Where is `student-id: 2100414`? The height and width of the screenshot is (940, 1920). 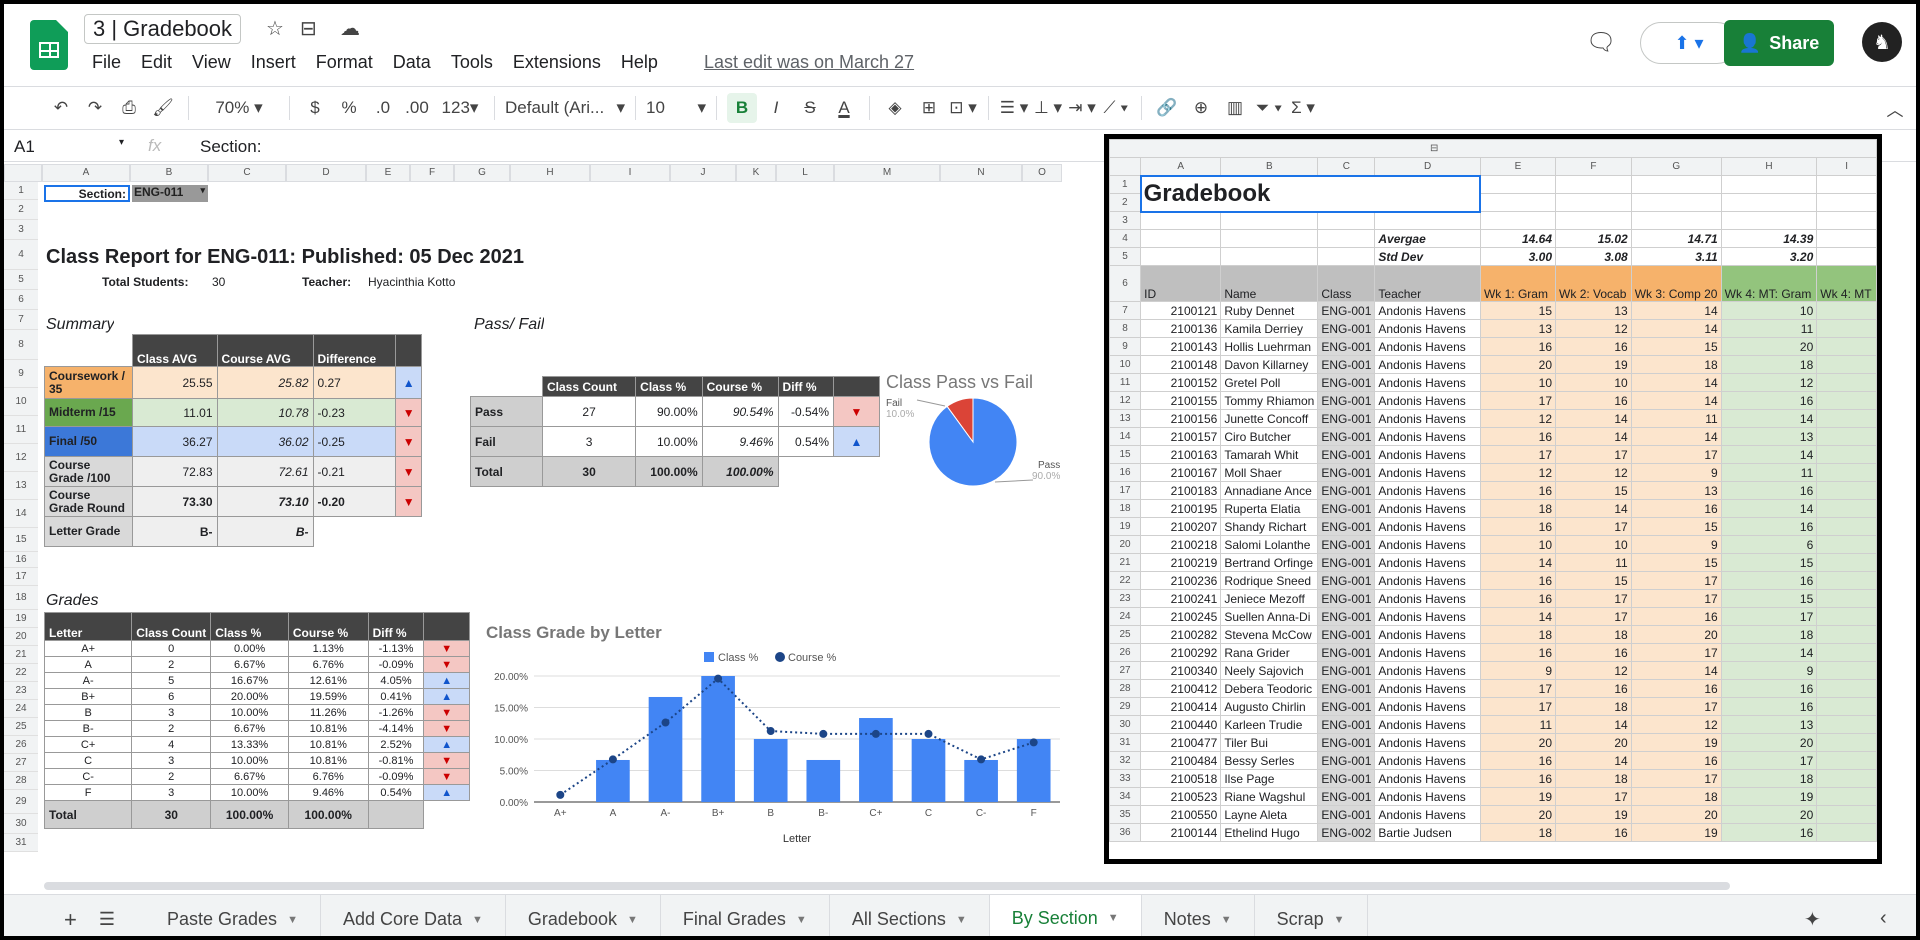
student-id: 2100414 is located at coordinates (1181, 706).